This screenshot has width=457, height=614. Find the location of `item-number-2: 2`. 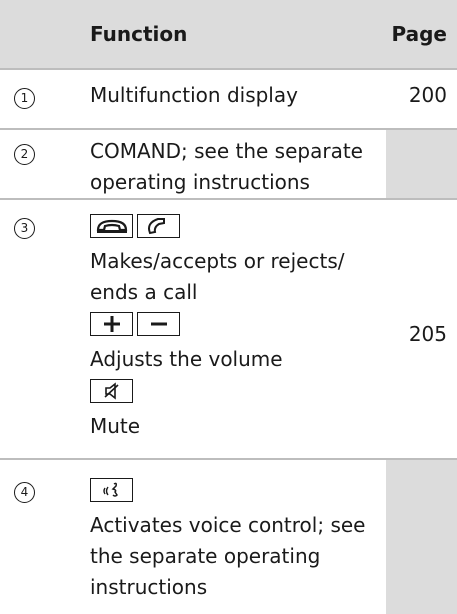

item-number-2: 2 is located at coordinates (24, 154).